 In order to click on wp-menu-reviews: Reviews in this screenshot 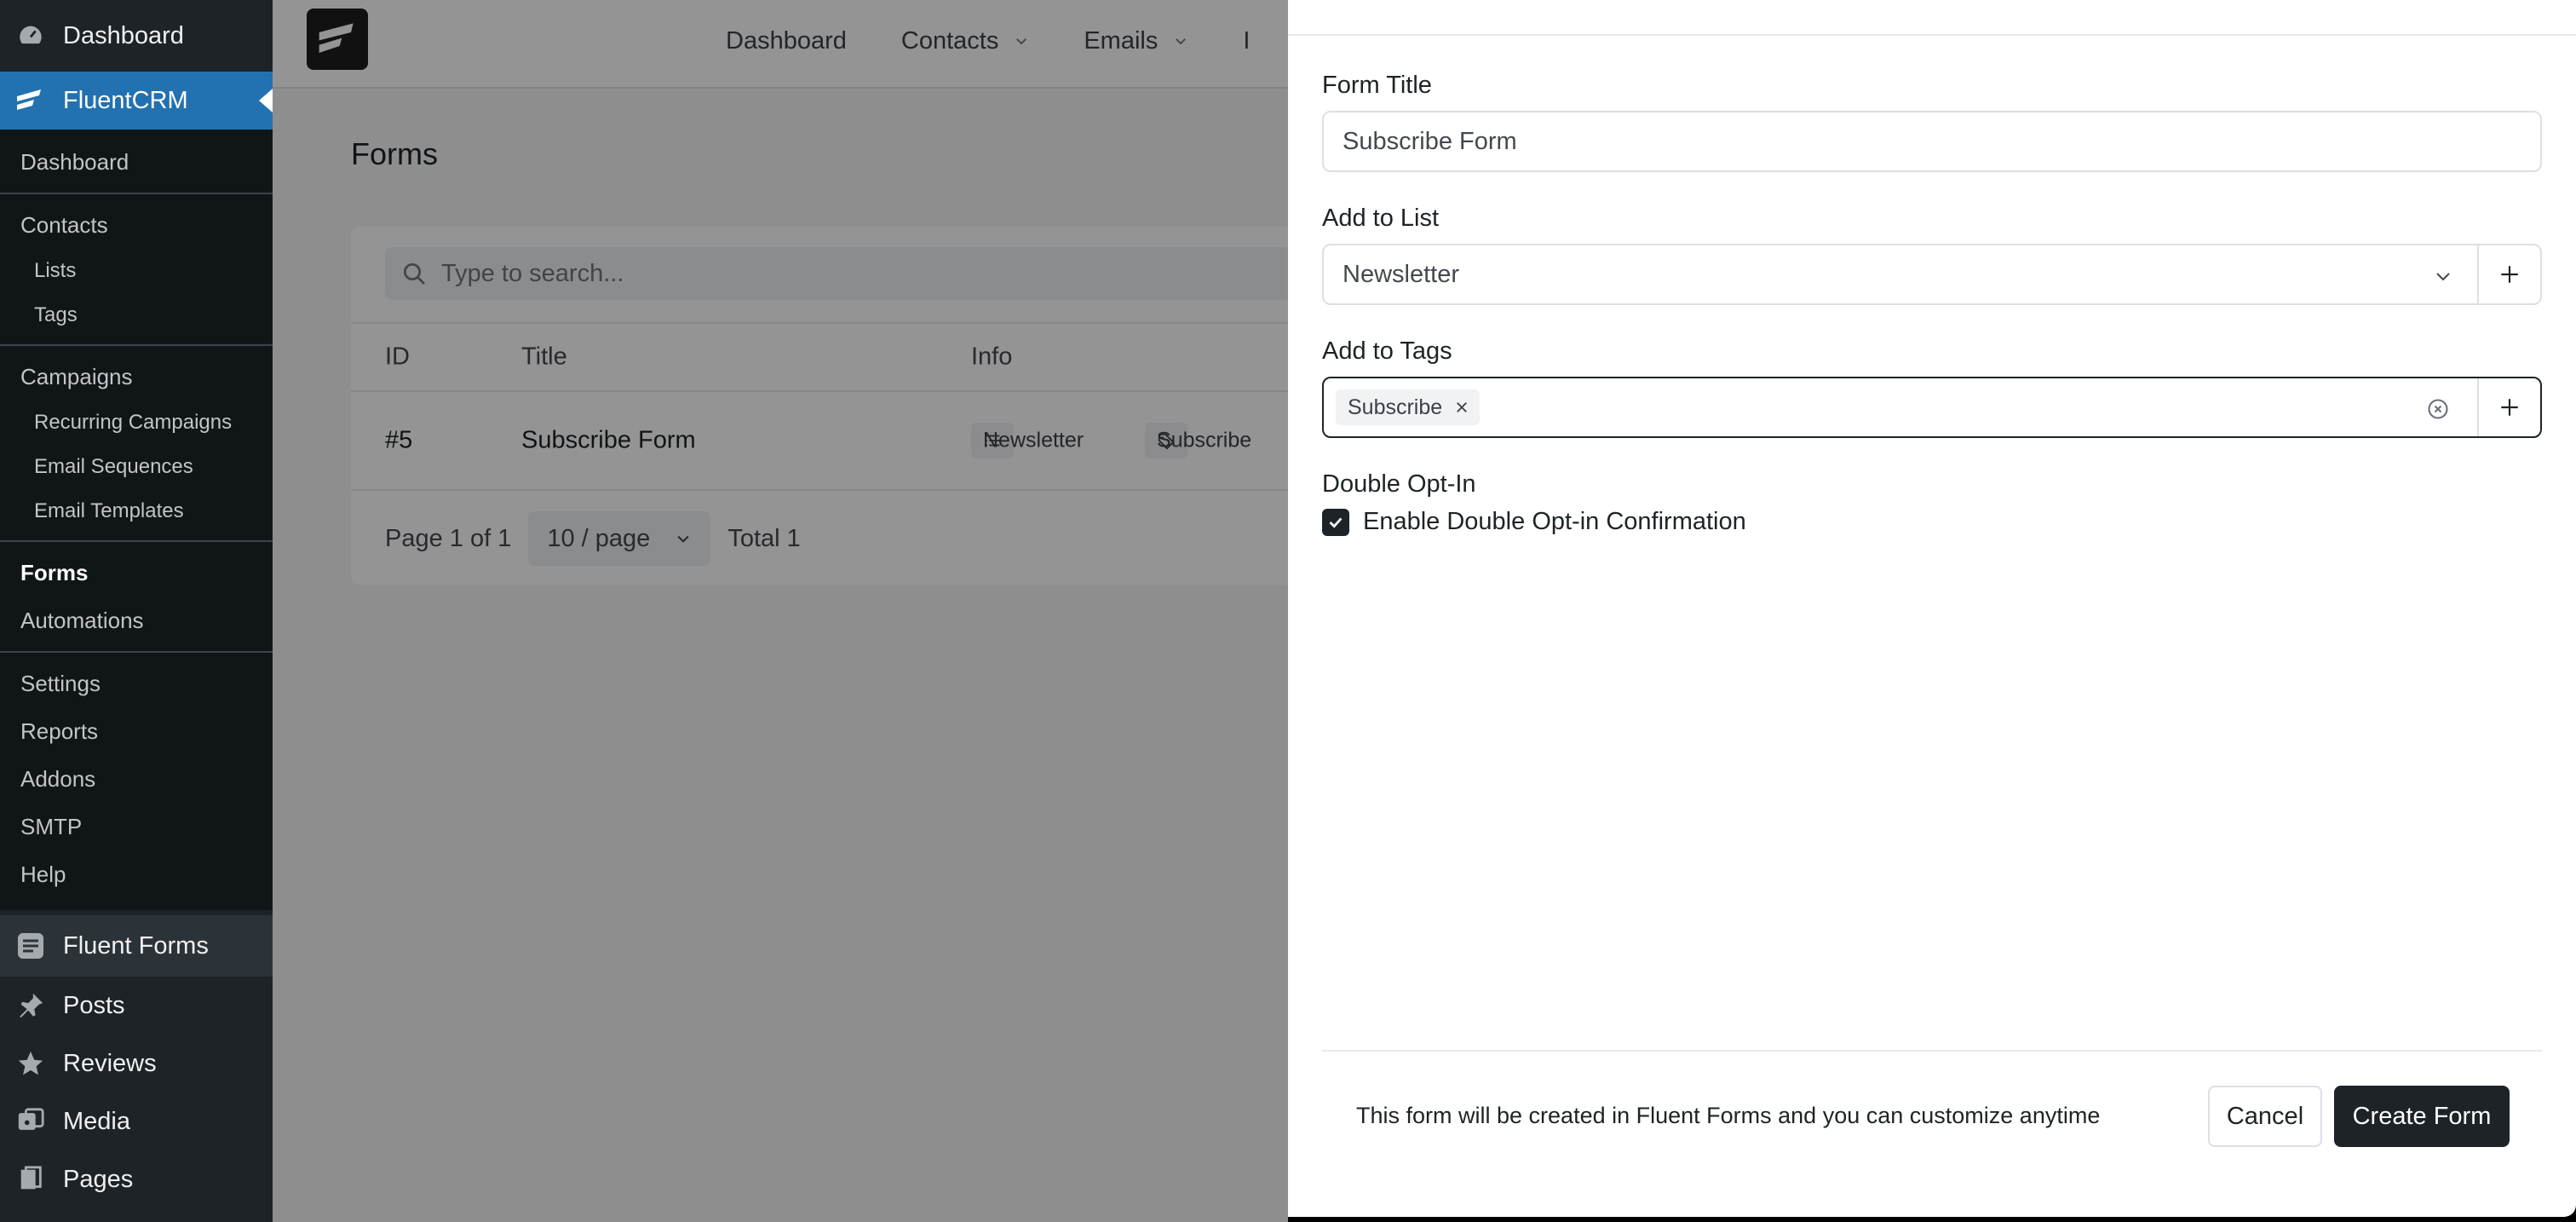, I will do `click(136, 1063)`.